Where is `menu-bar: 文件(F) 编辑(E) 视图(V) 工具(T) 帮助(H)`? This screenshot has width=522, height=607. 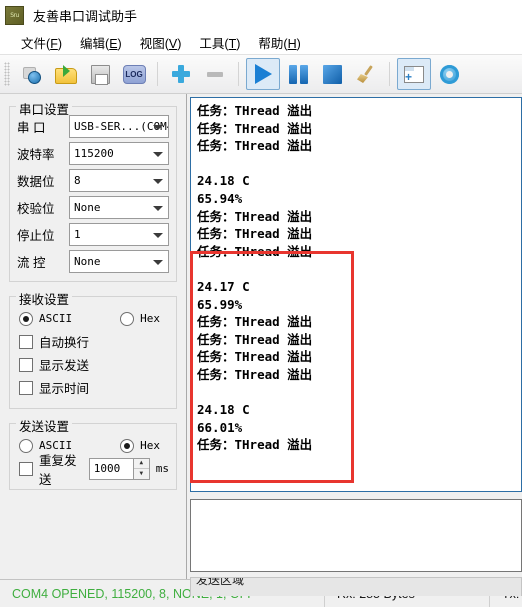 menu-bar: 文件(F) 编辑(E) 视图(V) 工具(T) 帮助(H) is located at coordinates (261, 42).